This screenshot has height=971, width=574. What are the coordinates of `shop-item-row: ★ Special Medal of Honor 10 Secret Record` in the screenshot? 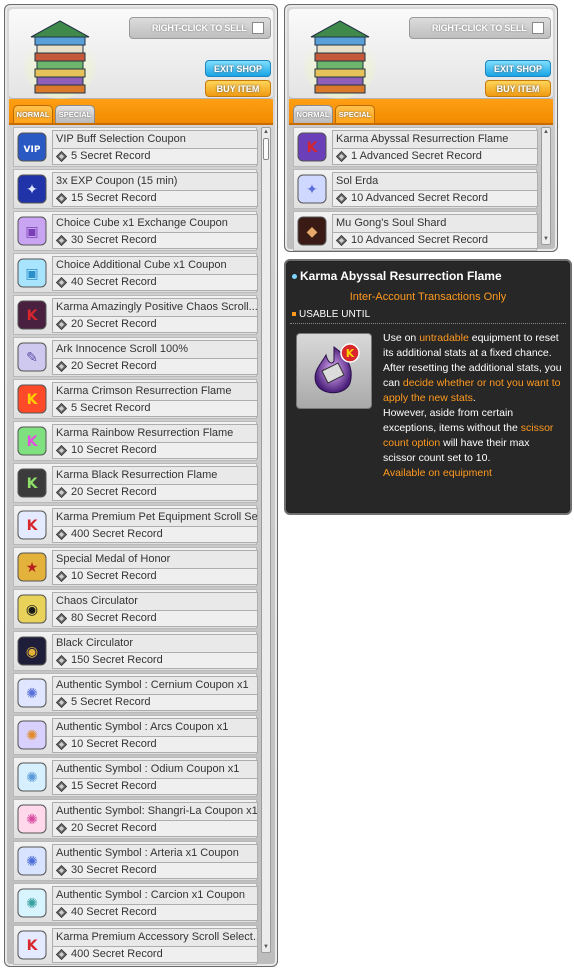 It's located at (135, 567).